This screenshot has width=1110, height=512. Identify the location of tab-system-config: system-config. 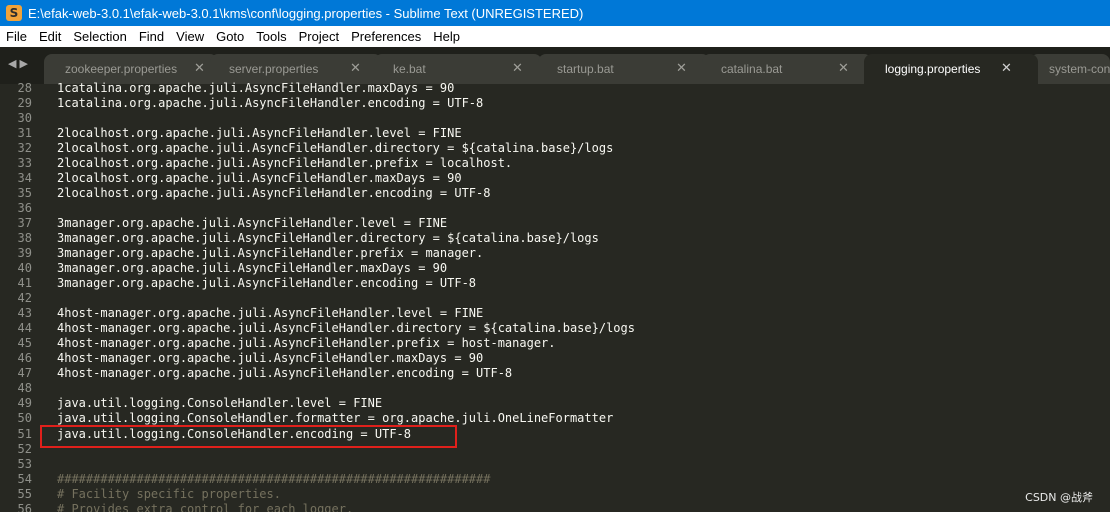
(1070, 69).